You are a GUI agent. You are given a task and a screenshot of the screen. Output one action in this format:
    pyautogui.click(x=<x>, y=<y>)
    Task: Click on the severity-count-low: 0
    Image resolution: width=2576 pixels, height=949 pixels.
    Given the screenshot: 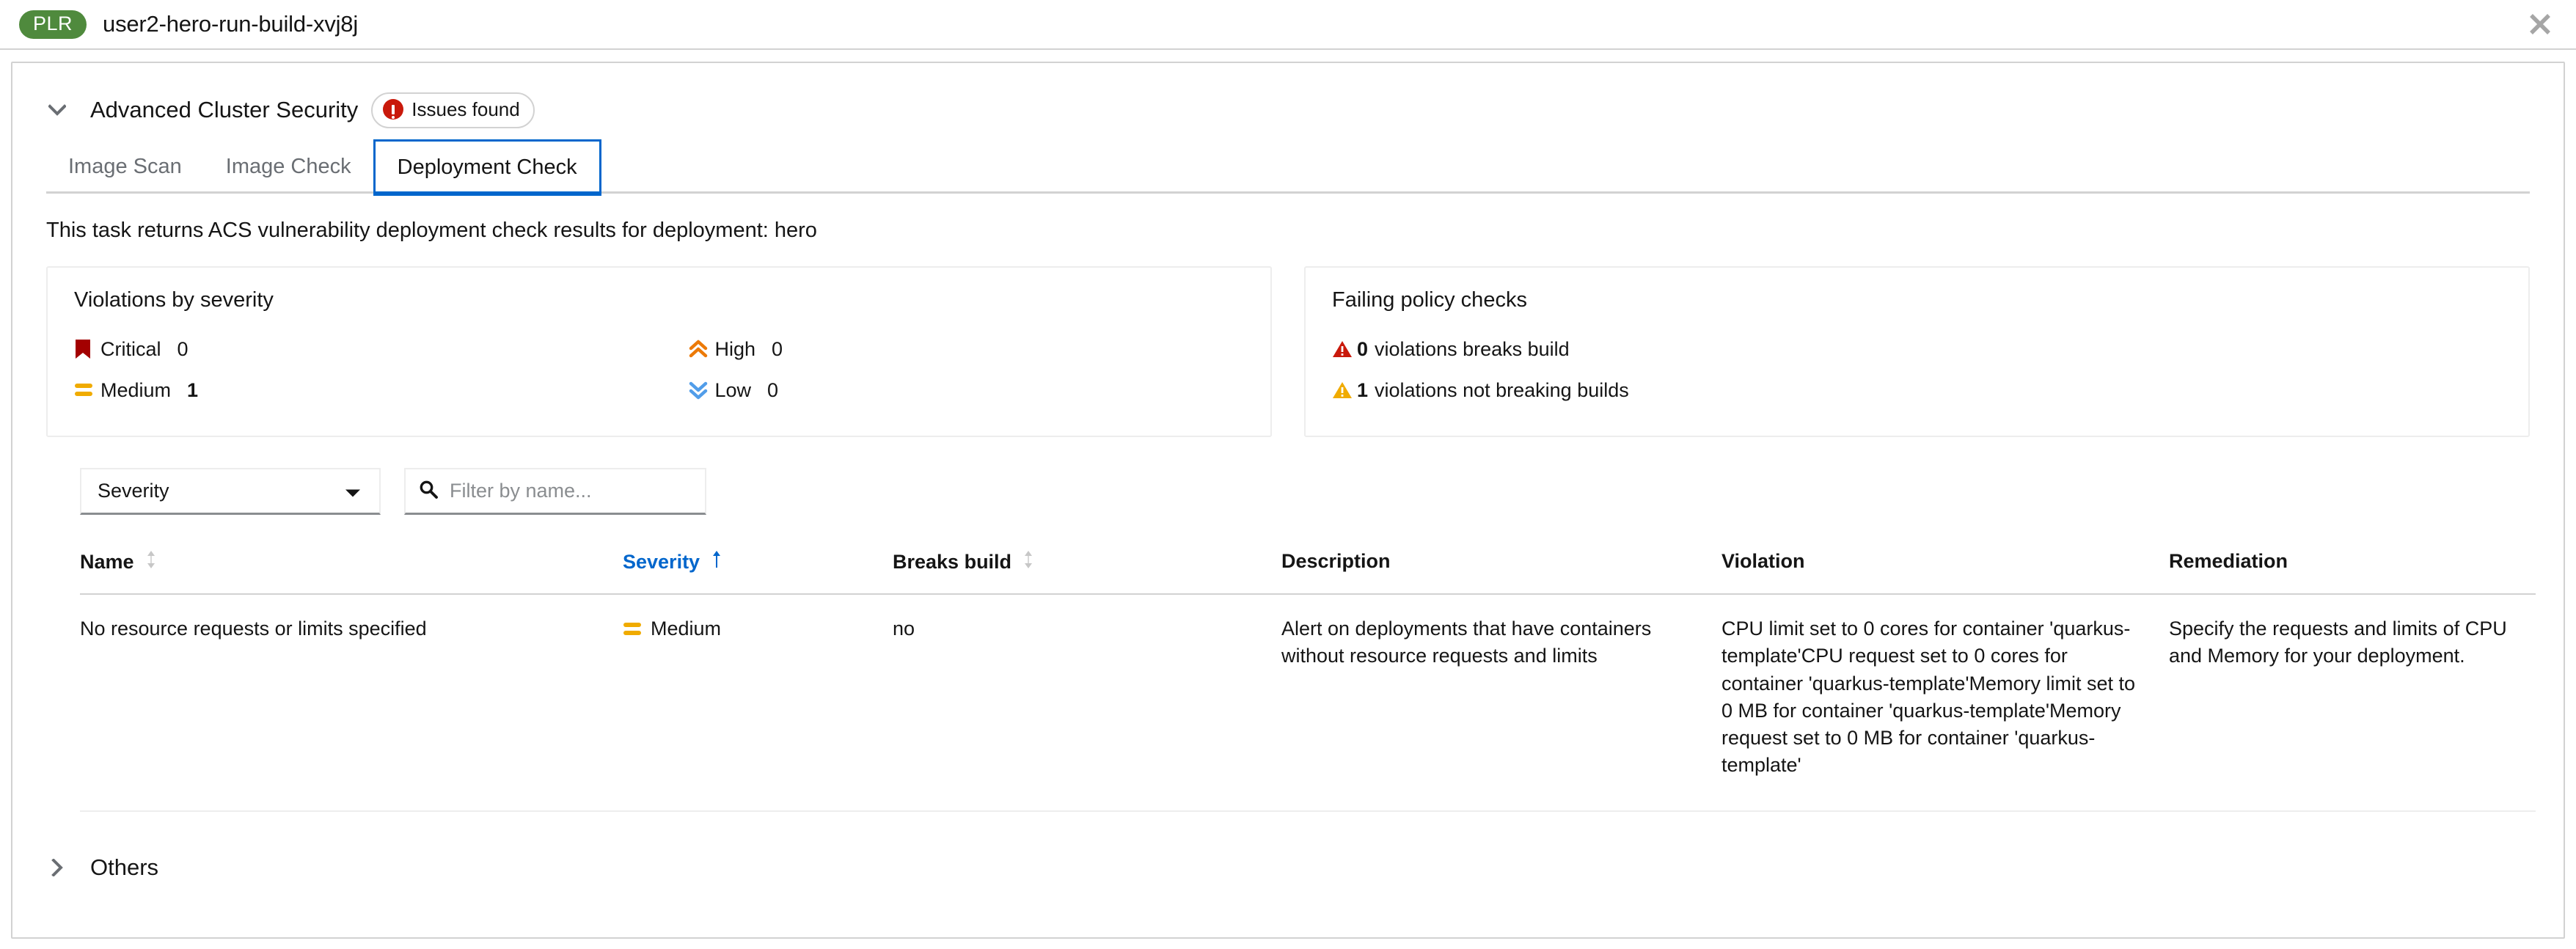 What is the action you would take?
    pyautogui.click(x=773, y=390)
    